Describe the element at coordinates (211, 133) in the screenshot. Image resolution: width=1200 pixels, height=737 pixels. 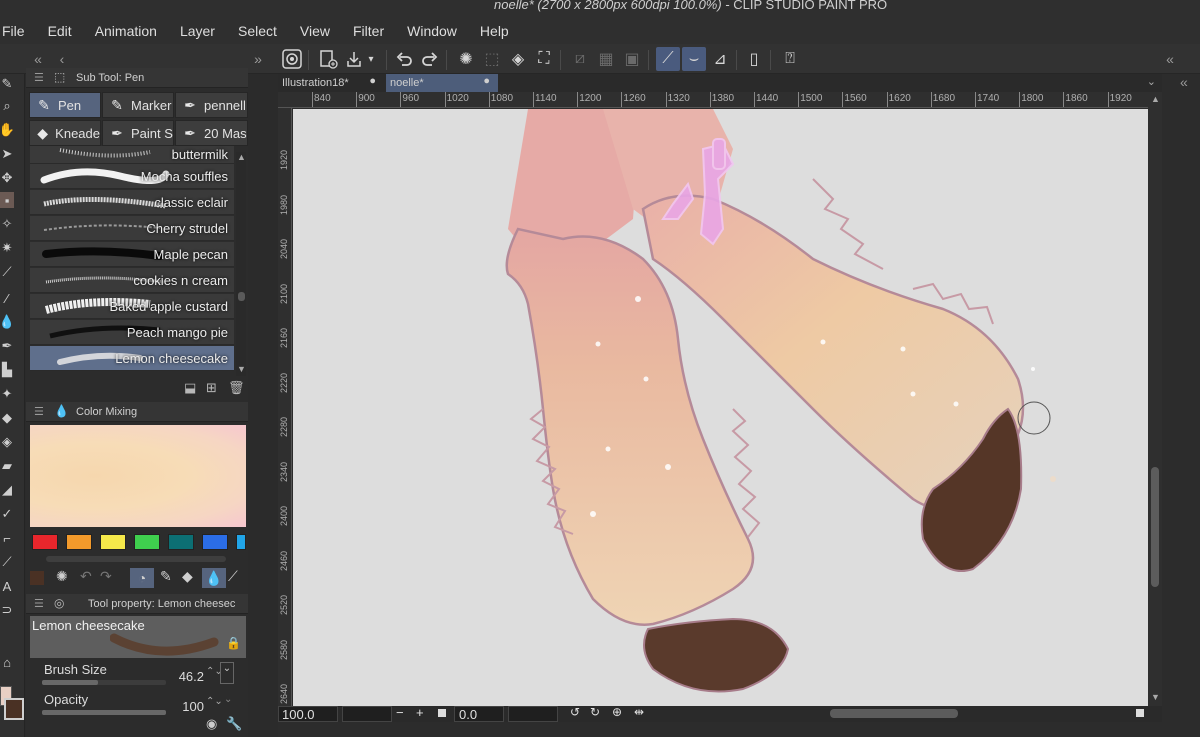
I see `subtool-tab-20mas: ✒ 20 Mas` at that location.